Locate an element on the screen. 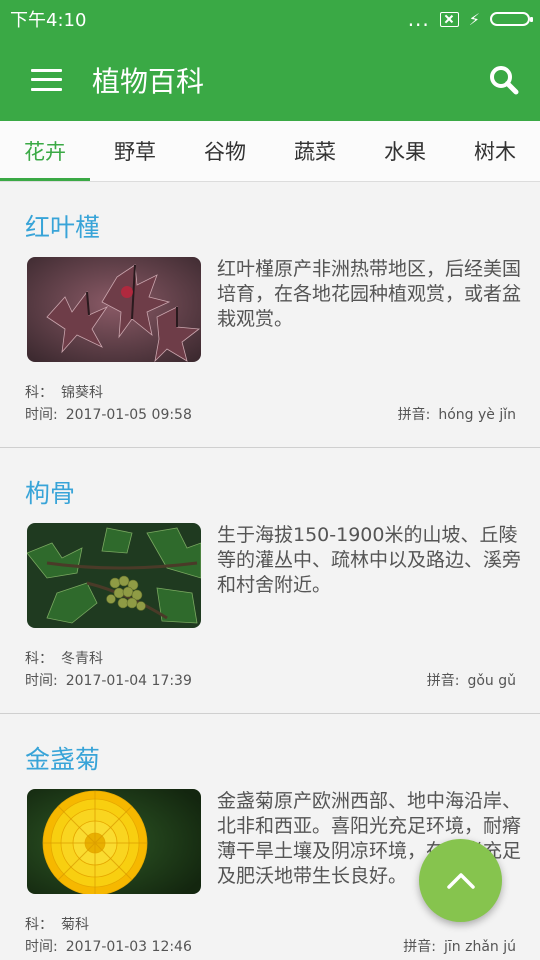 This screenshot has width=540, height=960. plant-pinyin: 拼音: gǒu gǔ is located at coordinates (471, 680).